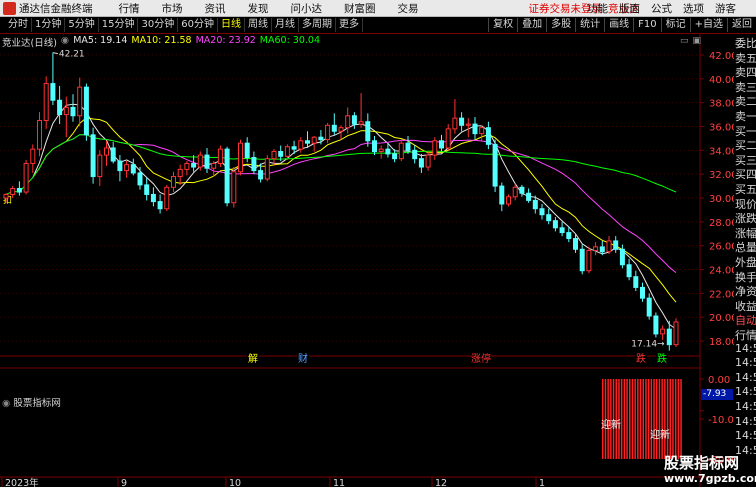 The width and height of the screenshot is (756, 487). Describe the element at coordinates (457, 358) in the screenshot. I see `event-markers: 解 财 涨停 跌跌` at that location.